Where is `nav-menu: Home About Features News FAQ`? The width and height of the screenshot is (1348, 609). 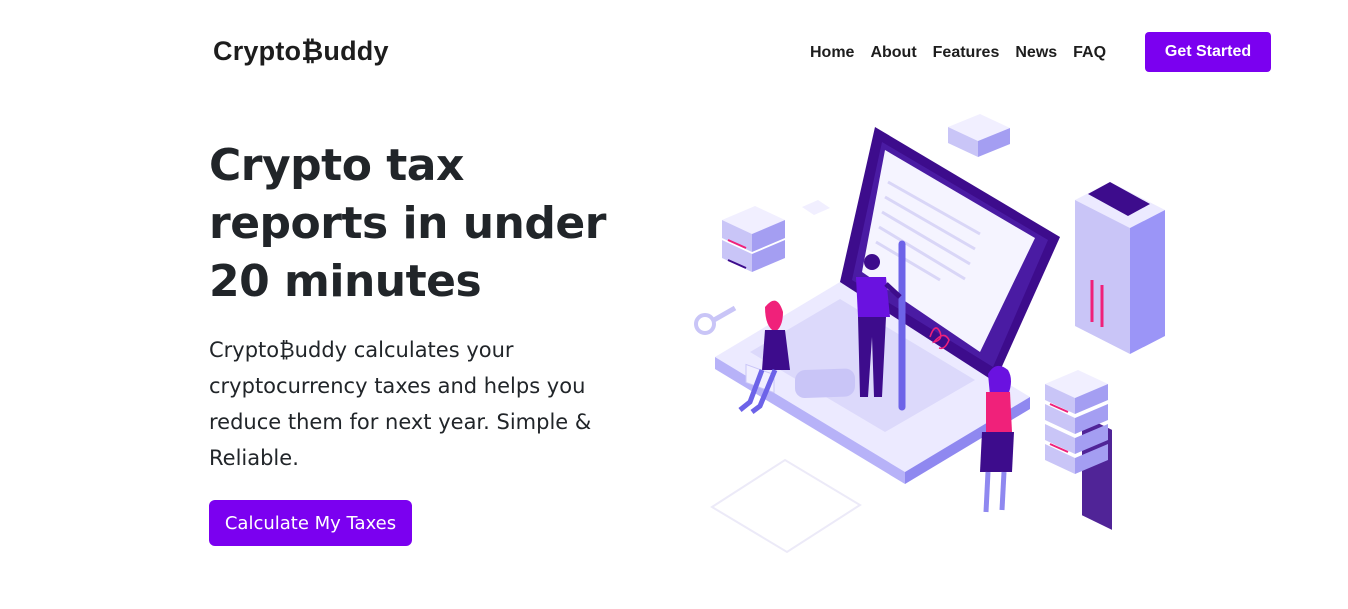
nav-menu: Home About Features News FAQ is located at coordinates (958, 53).